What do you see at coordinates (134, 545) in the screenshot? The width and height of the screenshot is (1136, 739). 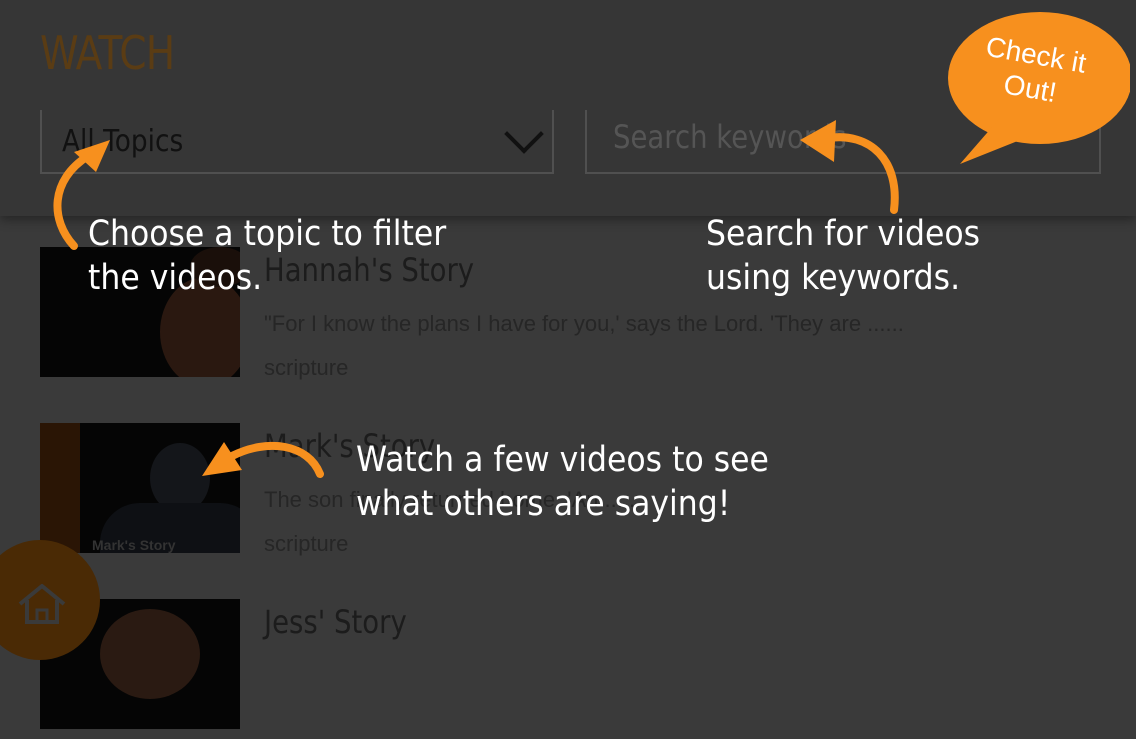 I see `thumbnail-caption: Mark's Story` at bounding box center [134, 545].